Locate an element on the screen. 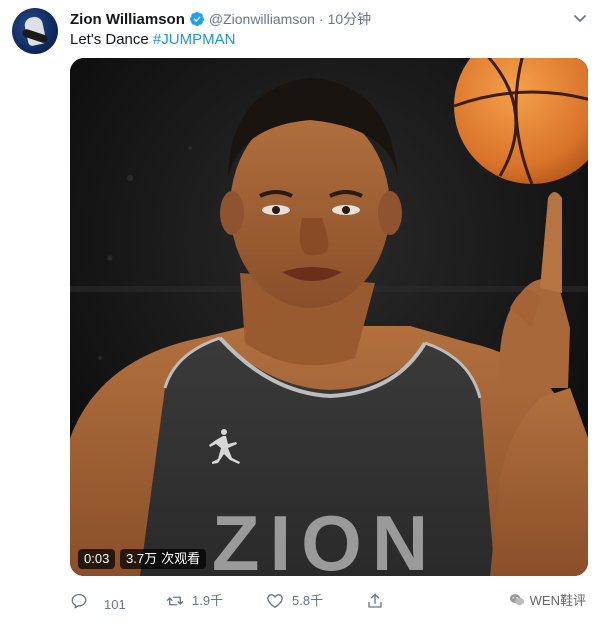 The height and width of the screenshot is (624, 600). heart-icon is located at coordinates (275, 601).